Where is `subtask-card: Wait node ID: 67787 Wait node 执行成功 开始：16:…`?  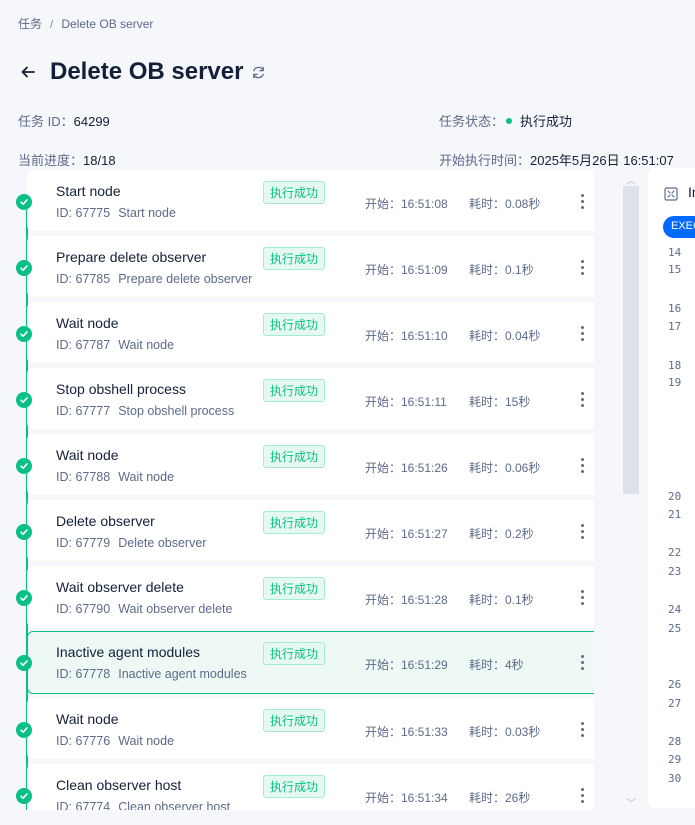 subtask-card: Wait node ID: 67787 Wait node 执行成功 开始：16:… is located at coordinates (305, 332).